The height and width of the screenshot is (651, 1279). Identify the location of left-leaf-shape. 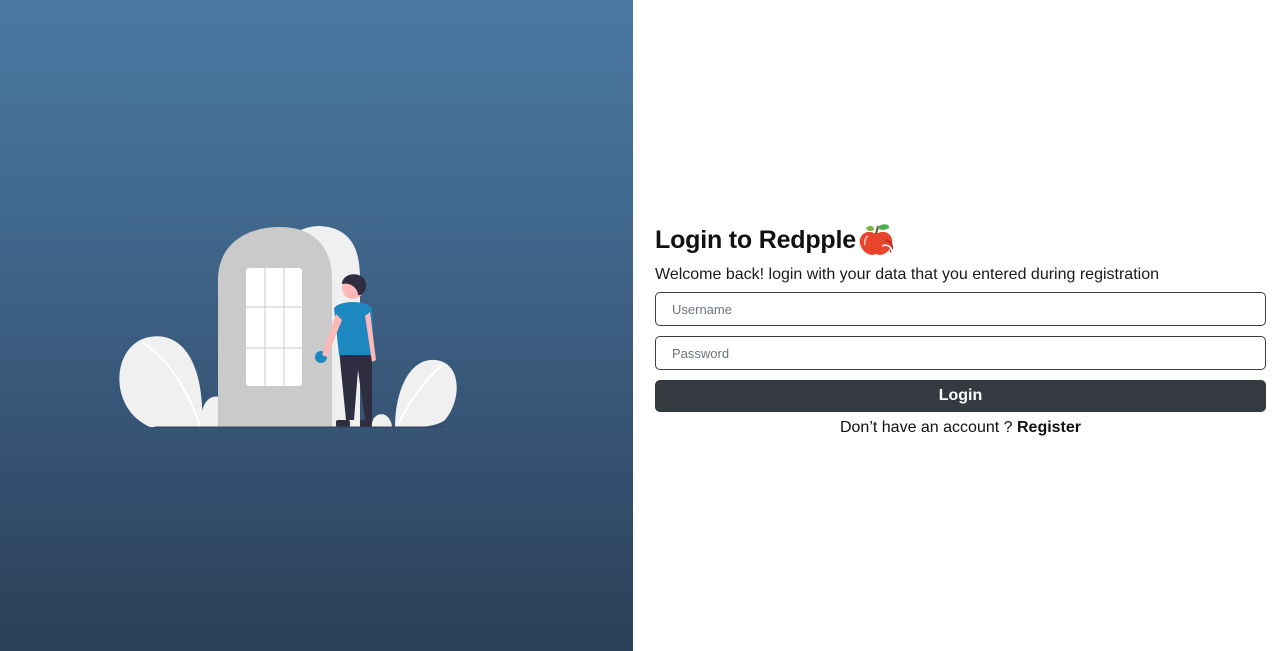
(161, 381).